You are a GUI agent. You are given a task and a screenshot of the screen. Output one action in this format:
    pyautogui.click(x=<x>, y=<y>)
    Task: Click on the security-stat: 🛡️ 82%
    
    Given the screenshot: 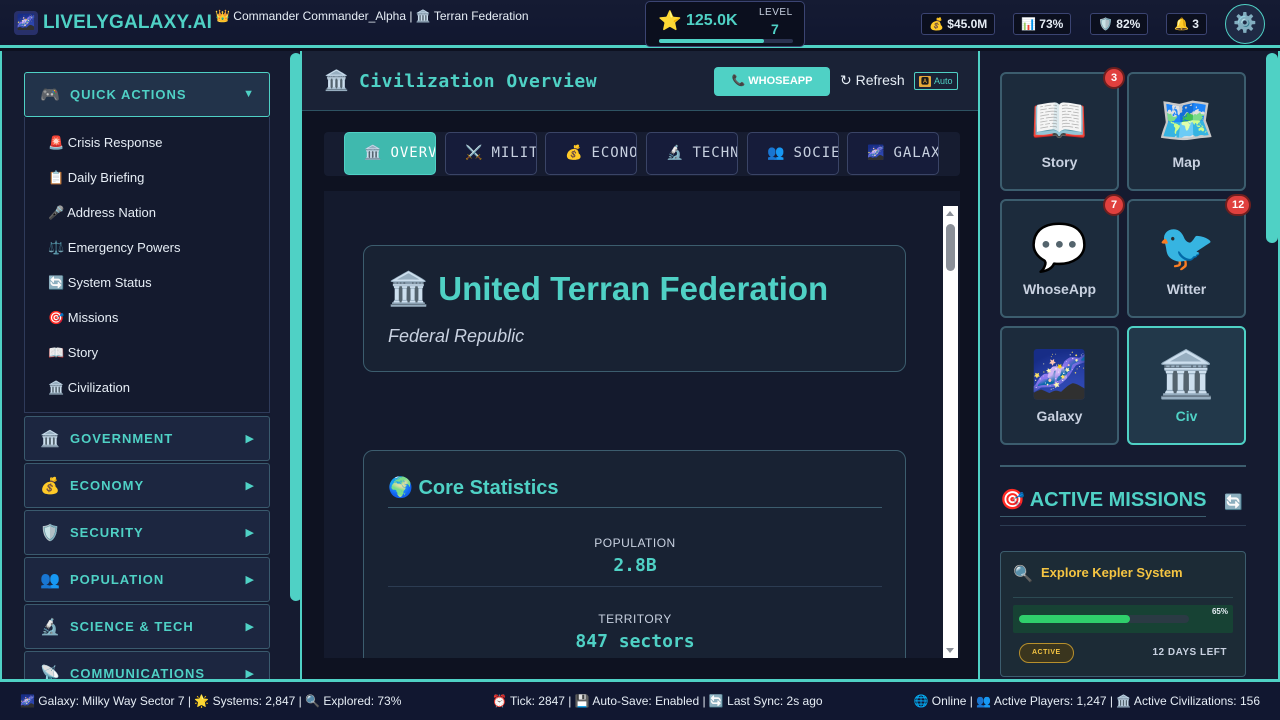 What is the action you would take?
    pyautogui.click(x=1119, y=24)
    